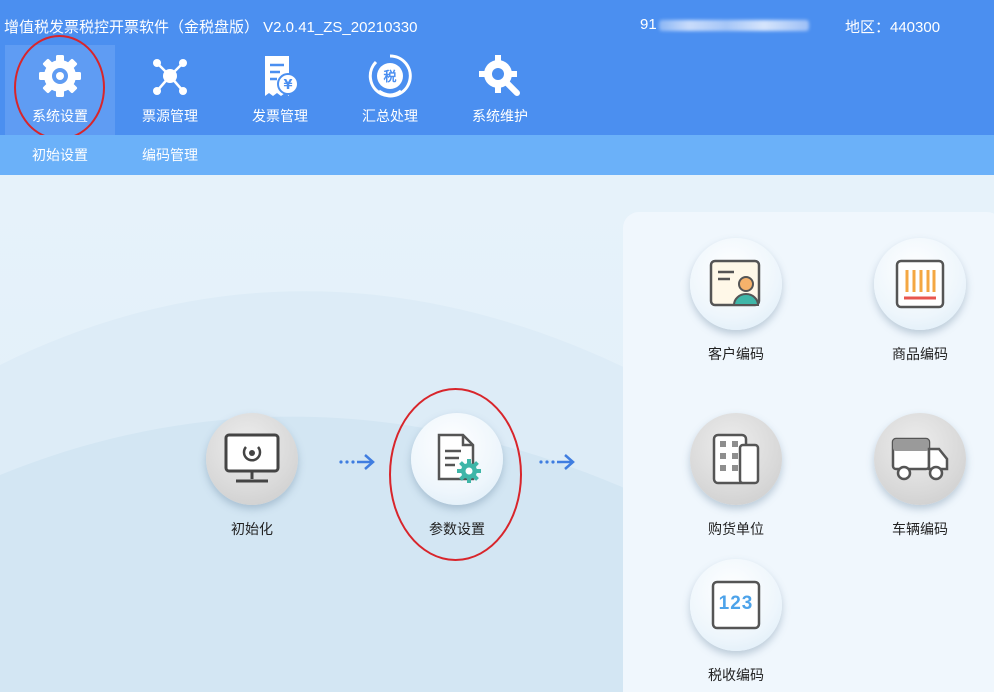  I want to click on nav-invoice-management: ¥ 发票管理, so click(280, 90).